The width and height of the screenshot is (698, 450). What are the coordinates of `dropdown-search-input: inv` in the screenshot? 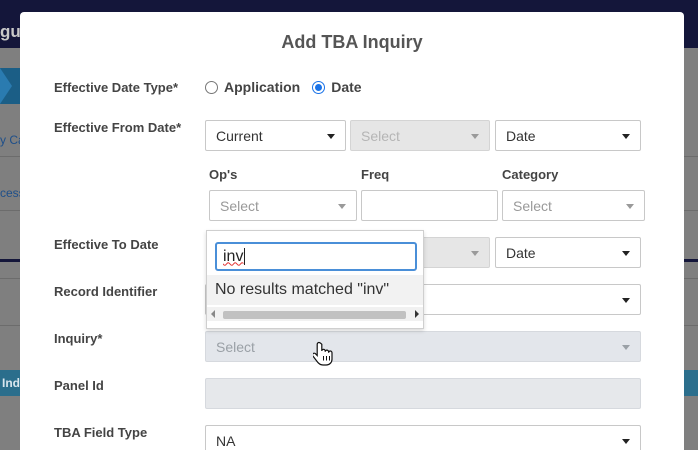 It's located at (316, 256).